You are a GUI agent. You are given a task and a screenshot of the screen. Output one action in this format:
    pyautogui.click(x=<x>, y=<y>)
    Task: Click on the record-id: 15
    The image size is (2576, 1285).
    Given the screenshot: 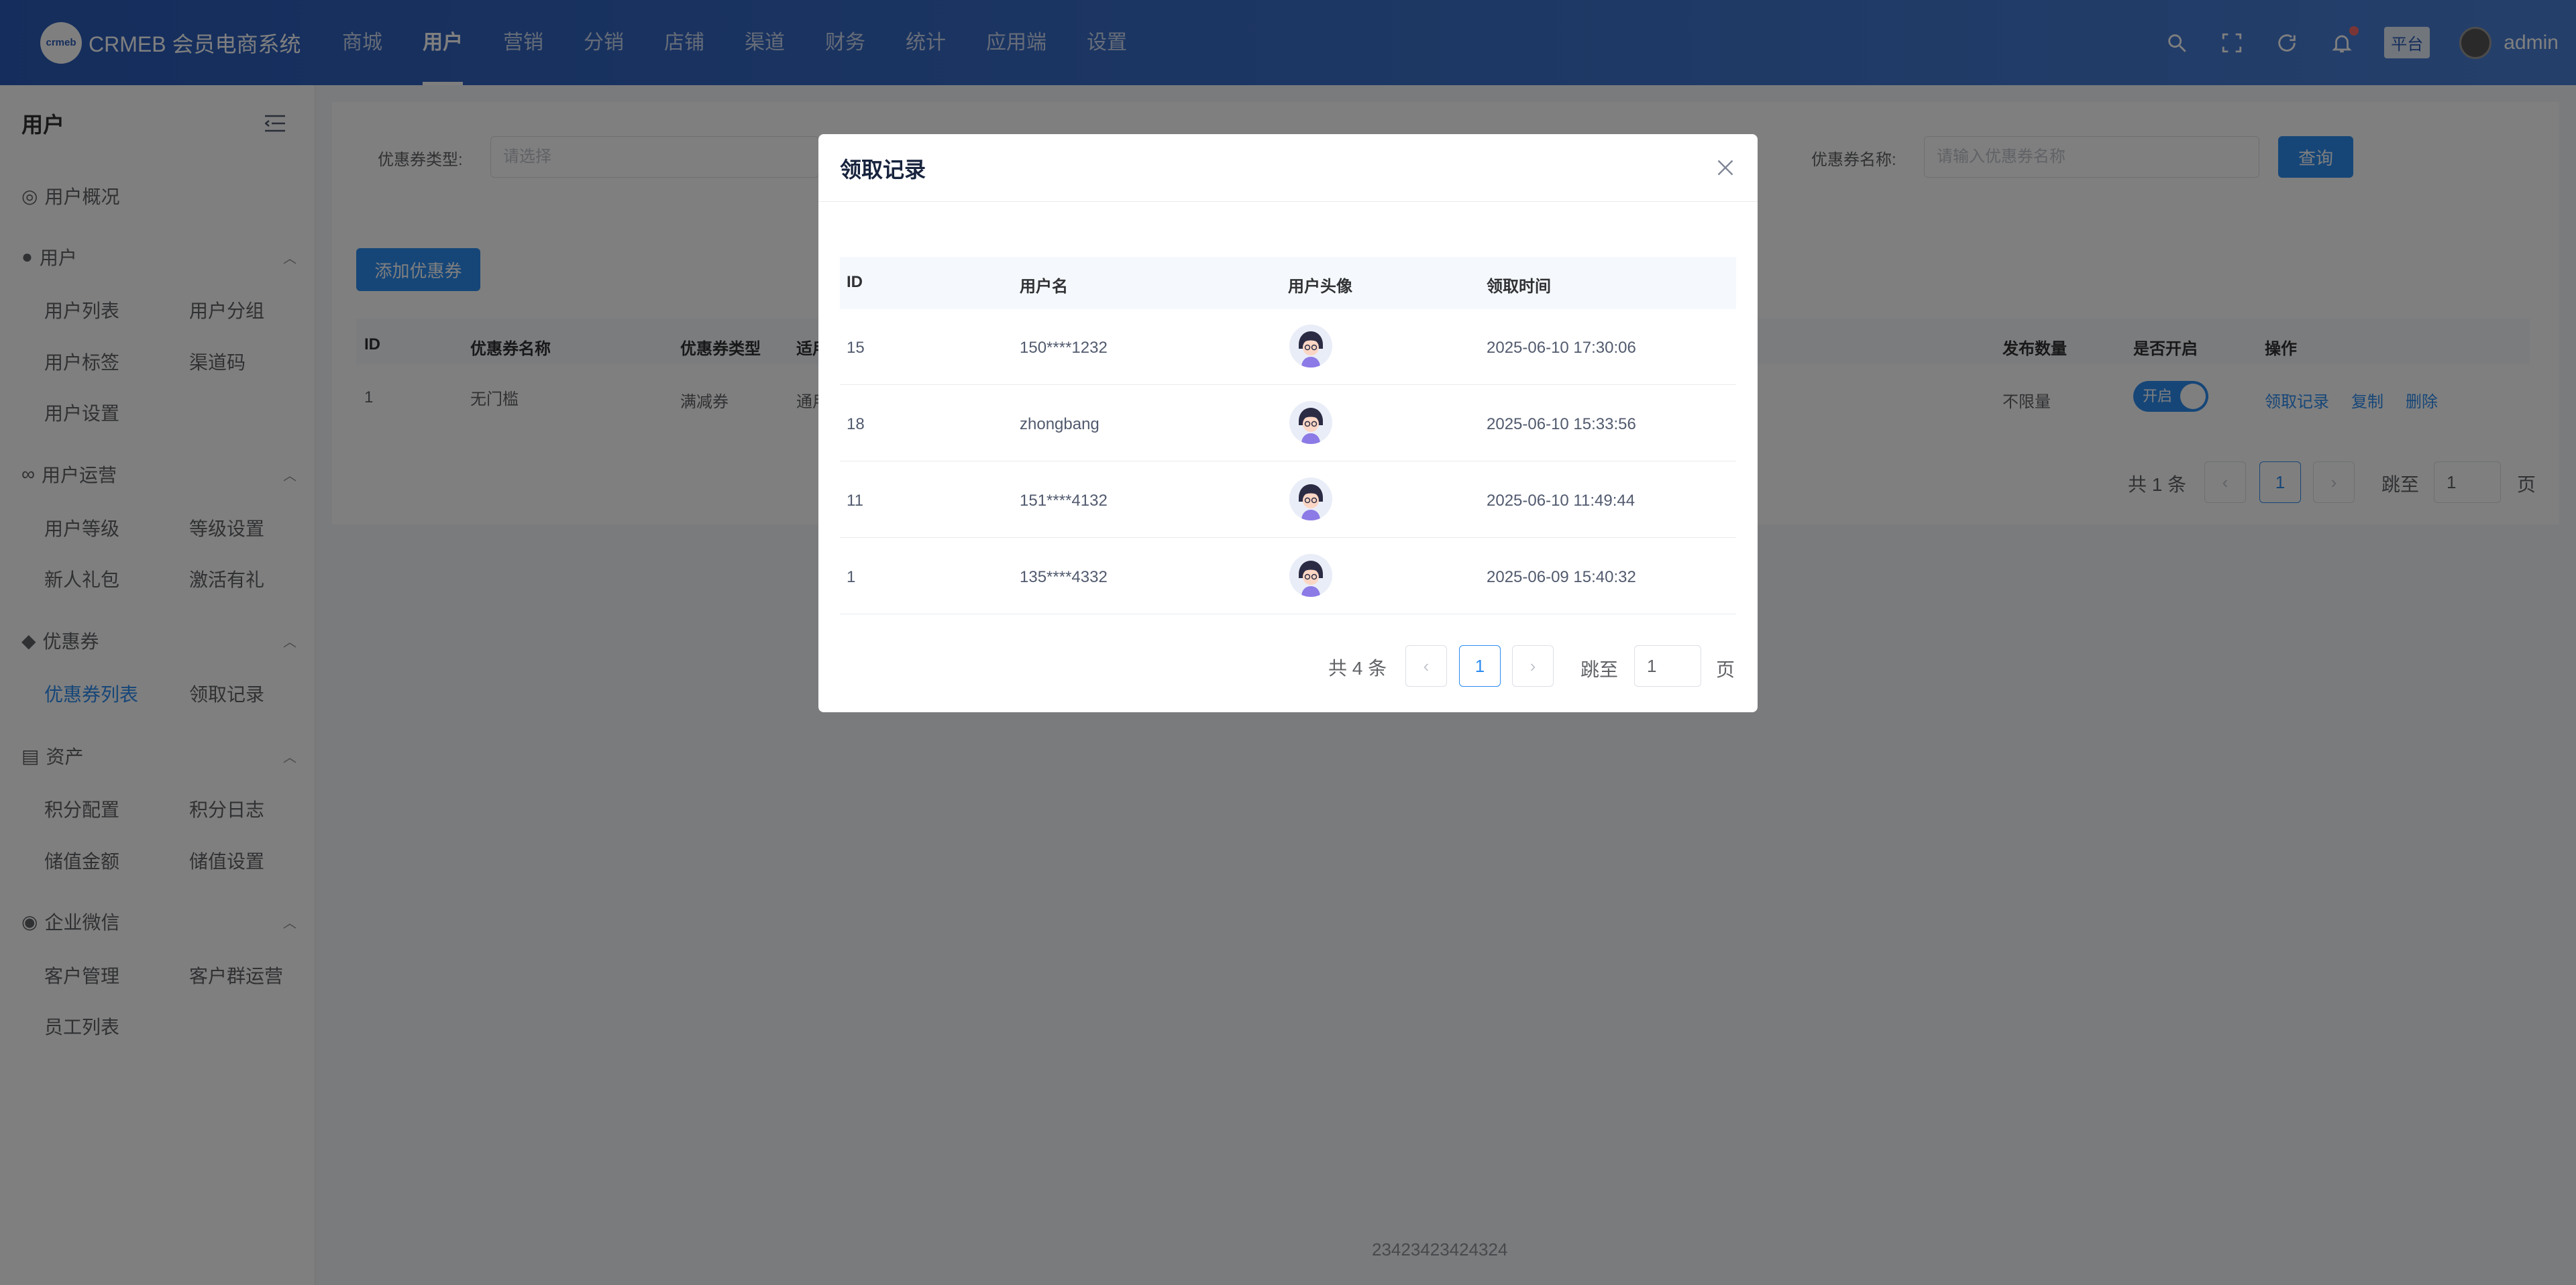 What is the action you would take?
    pyautogui.click(x=856, y=348)
    